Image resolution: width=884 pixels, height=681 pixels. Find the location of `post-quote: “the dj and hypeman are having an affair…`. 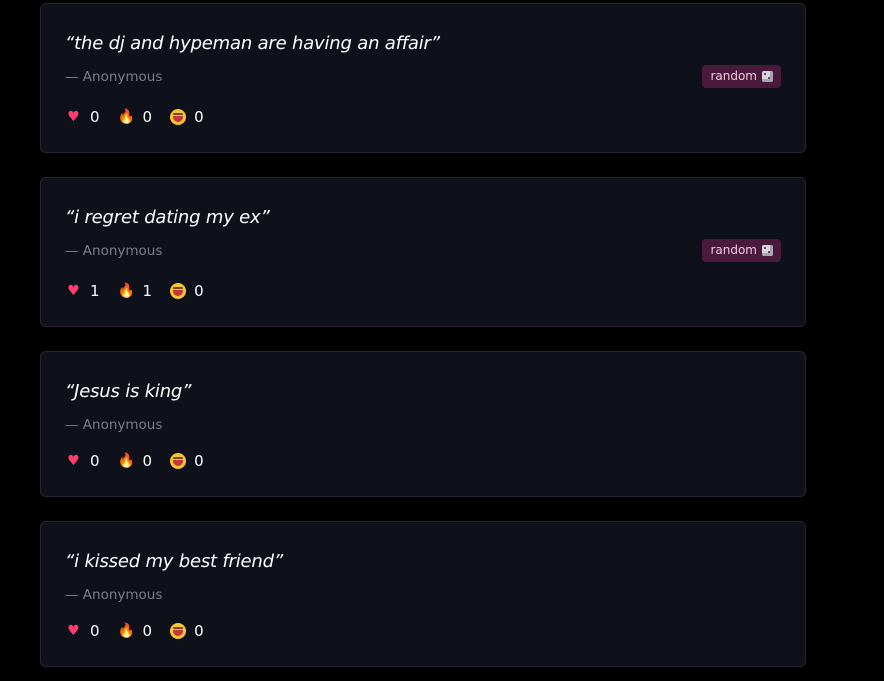

post-quote: “the dj and hypeman are having an affair… is located at coordinates (252, 43).